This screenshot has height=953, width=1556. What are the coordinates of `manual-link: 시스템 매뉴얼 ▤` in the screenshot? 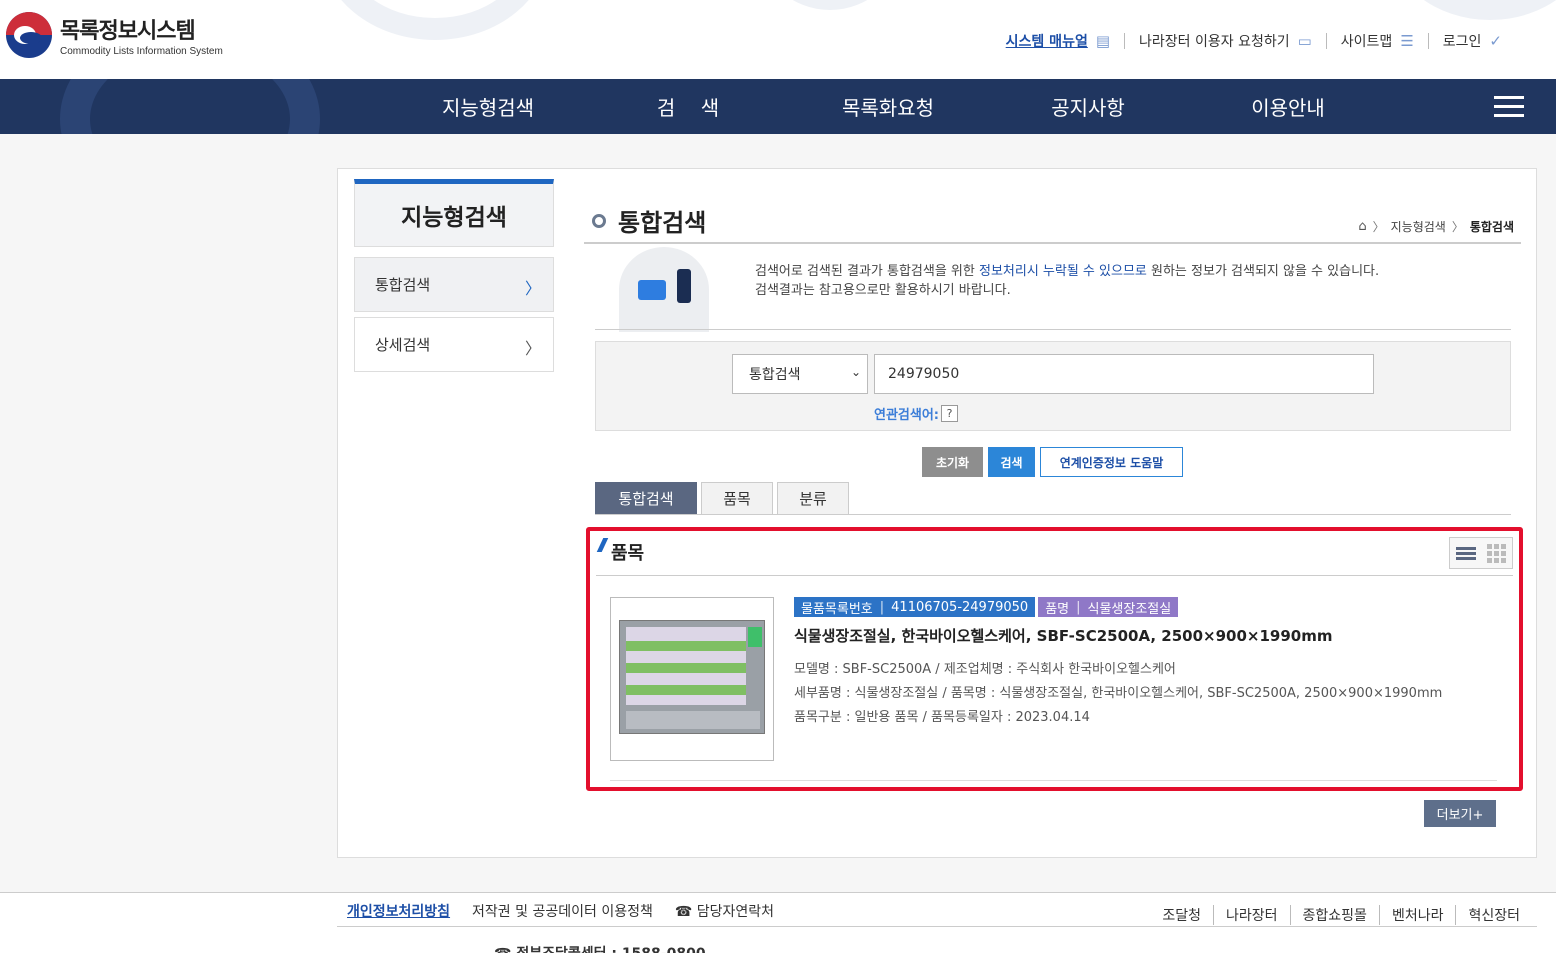 It's located at (1058, 41).